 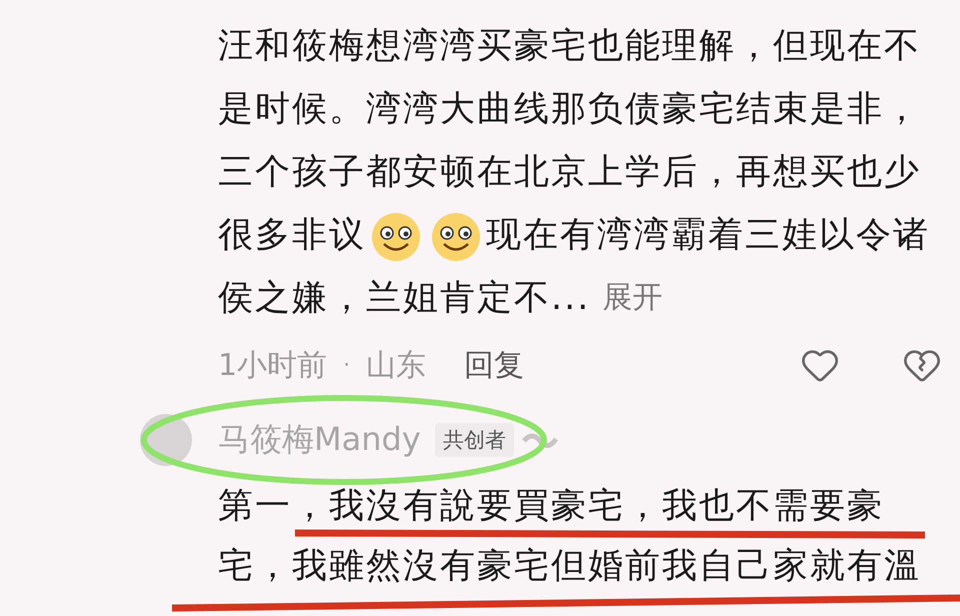 I want to click on comment-text: 三个孩子都安顿在北京上学后，再想买也少, so click(x=569, y=172).